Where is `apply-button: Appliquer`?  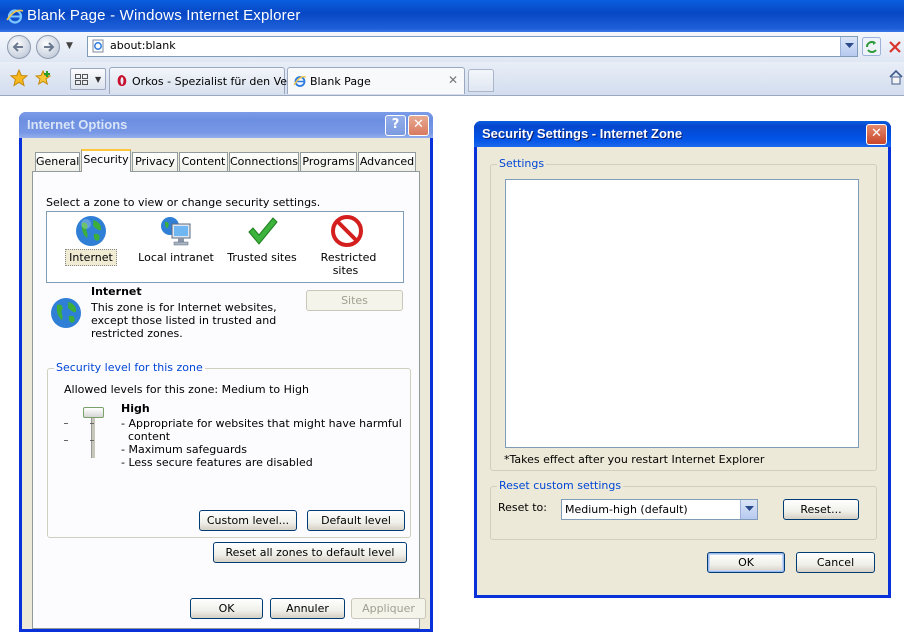 apply-button: Appliquer is located at coordinates (388, 608).